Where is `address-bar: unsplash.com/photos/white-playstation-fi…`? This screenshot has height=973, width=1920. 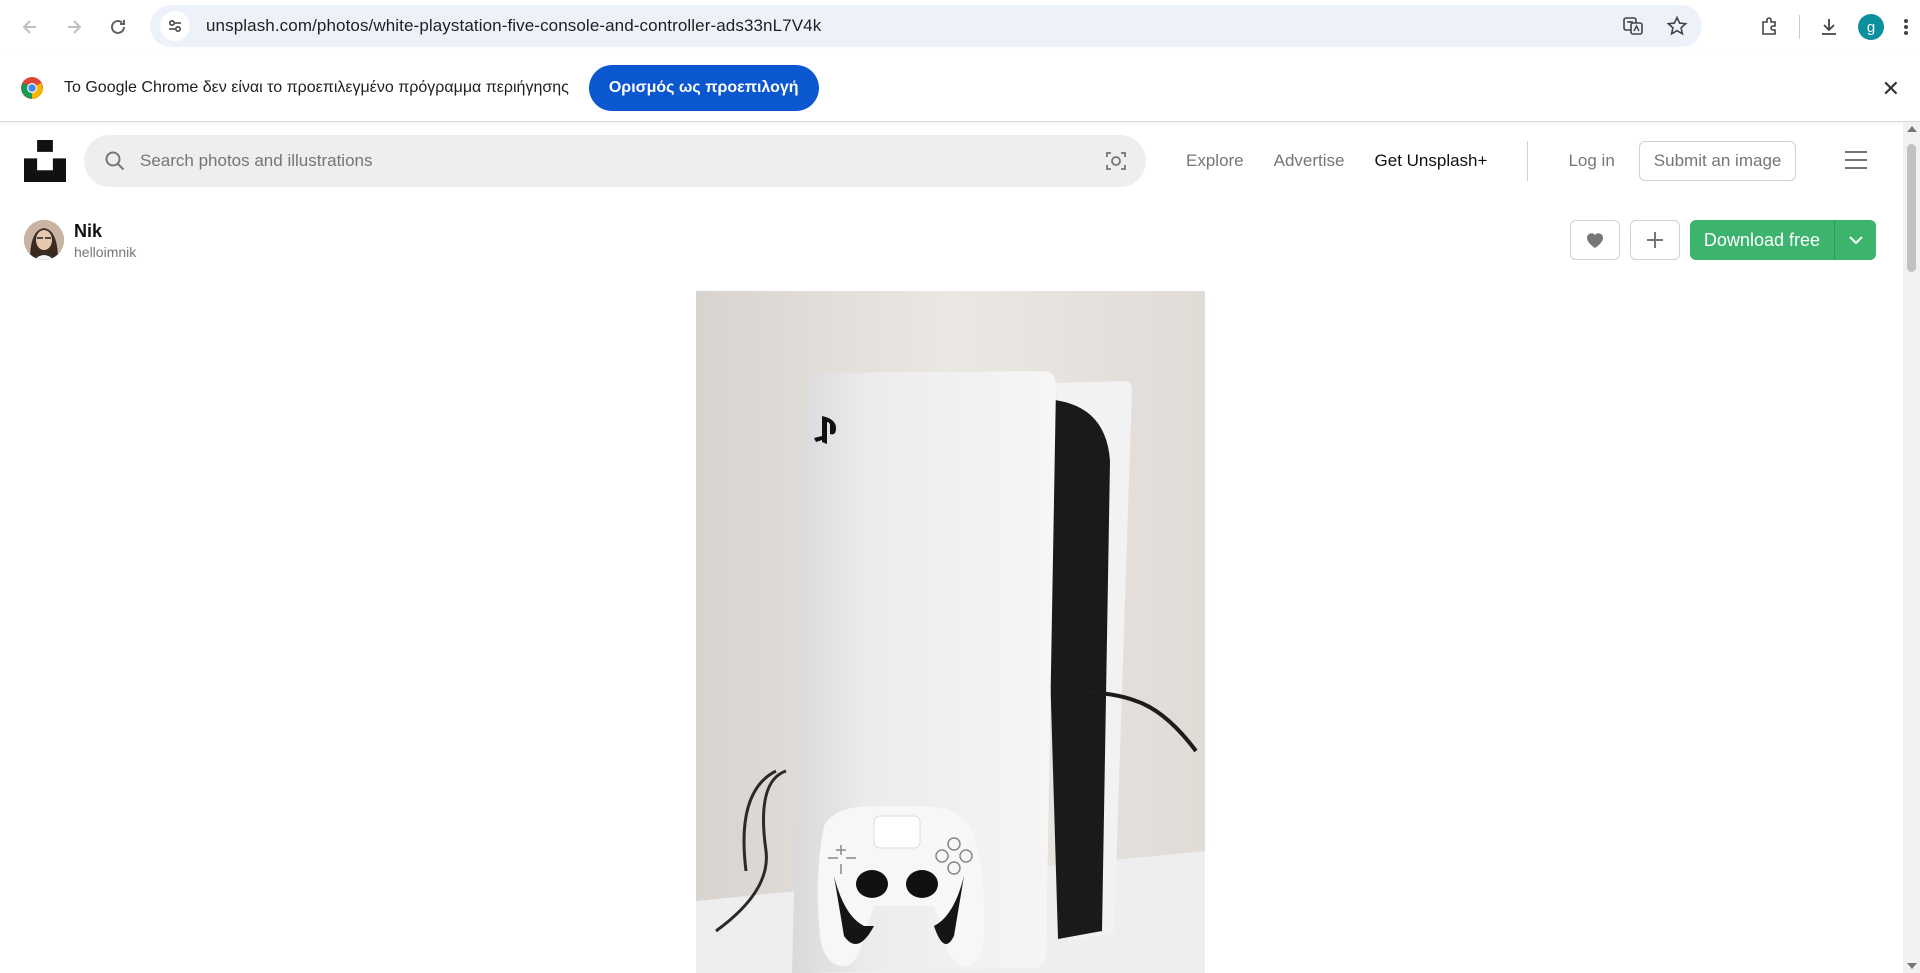
address-bar: unsplash.com/photos/white-playstation-fi… is located at coordinates (926, 26).